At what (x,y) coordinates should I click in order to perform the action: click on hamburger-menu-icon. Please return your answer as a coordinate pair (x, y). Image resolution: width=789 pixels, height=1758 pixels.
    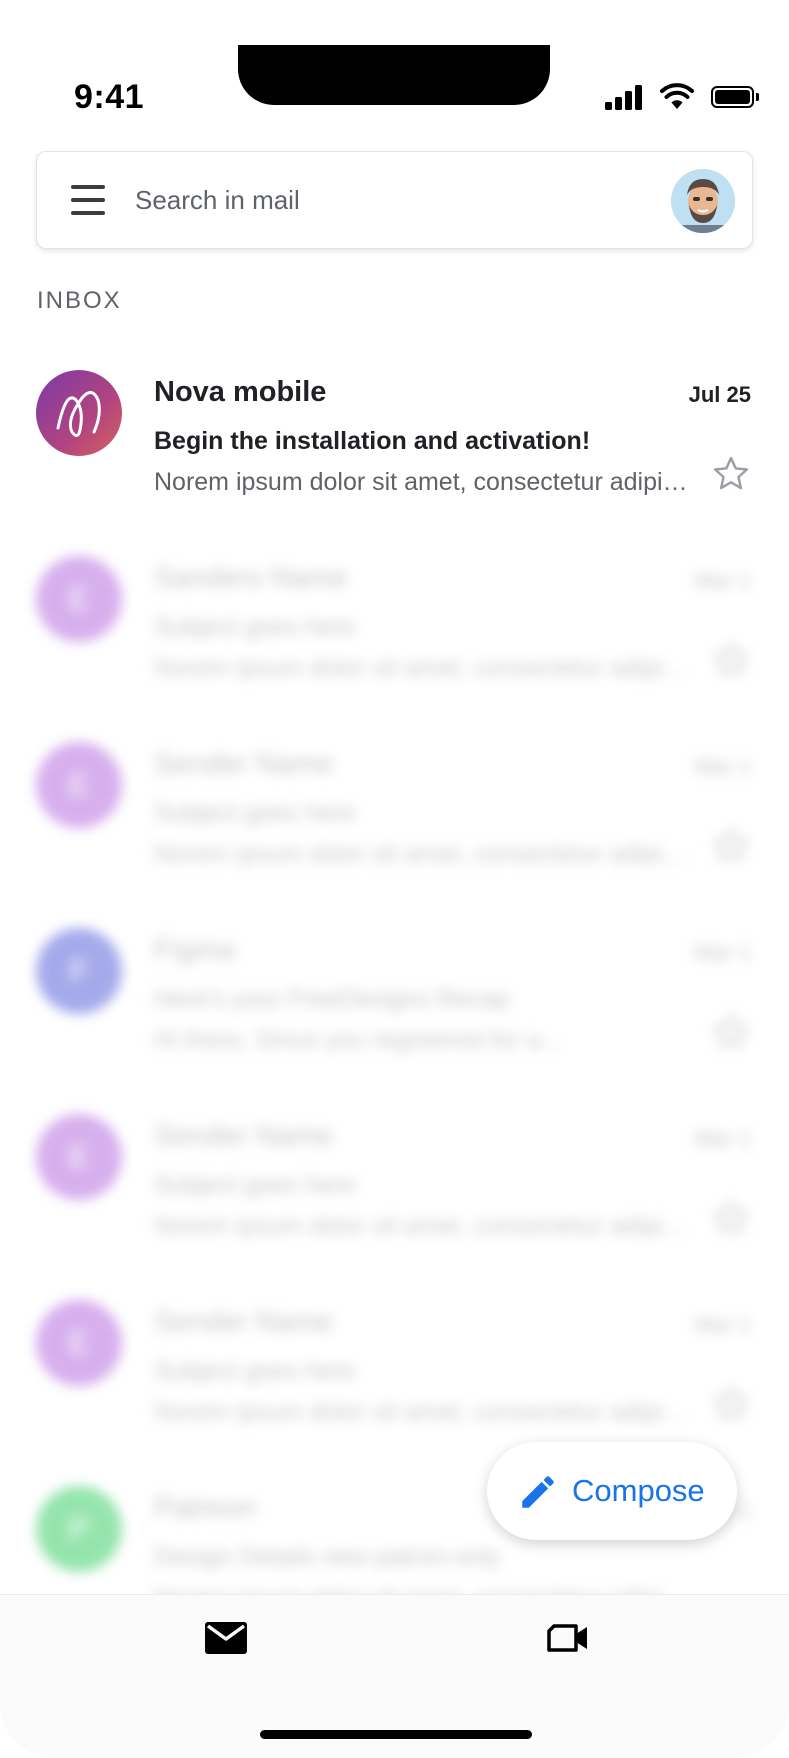
    Looking at the image, I should click on (88, 200).